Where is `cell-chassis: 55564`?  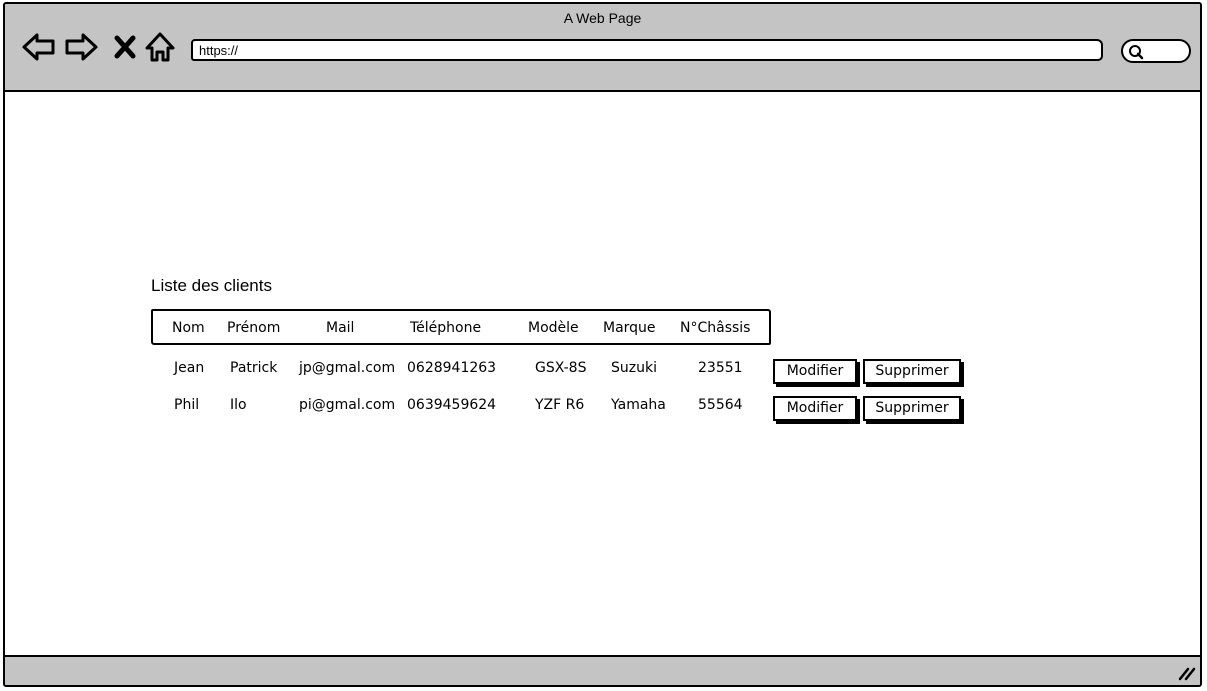 cell-chassis: 55564 is located at coordinates (720, 405).